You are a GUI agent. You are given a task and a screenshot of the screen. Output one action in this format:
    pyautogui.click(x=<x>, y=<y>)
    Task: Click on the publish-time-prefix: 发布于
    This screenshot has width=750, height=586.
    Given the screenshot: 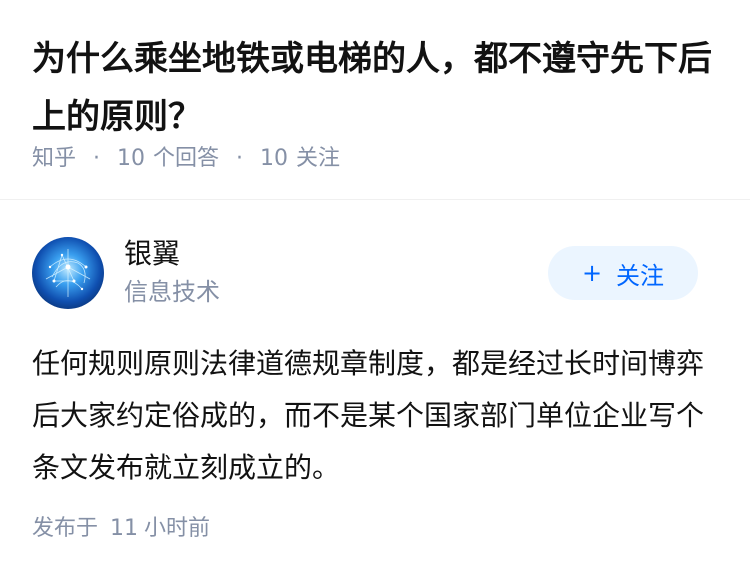 What is the action you would take?
    pyautogui.click(x=65, y=528)
    